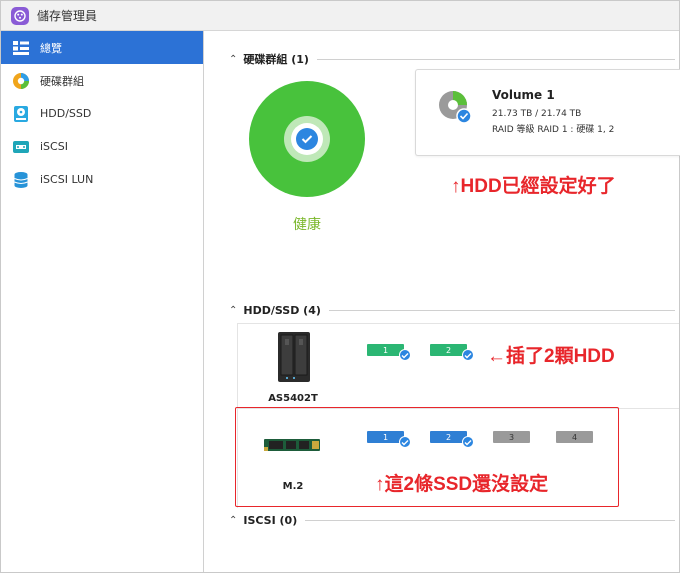  I want to click on annotation-two-hdd-inserted: ←插了2顆HDD, so click(551, 356).